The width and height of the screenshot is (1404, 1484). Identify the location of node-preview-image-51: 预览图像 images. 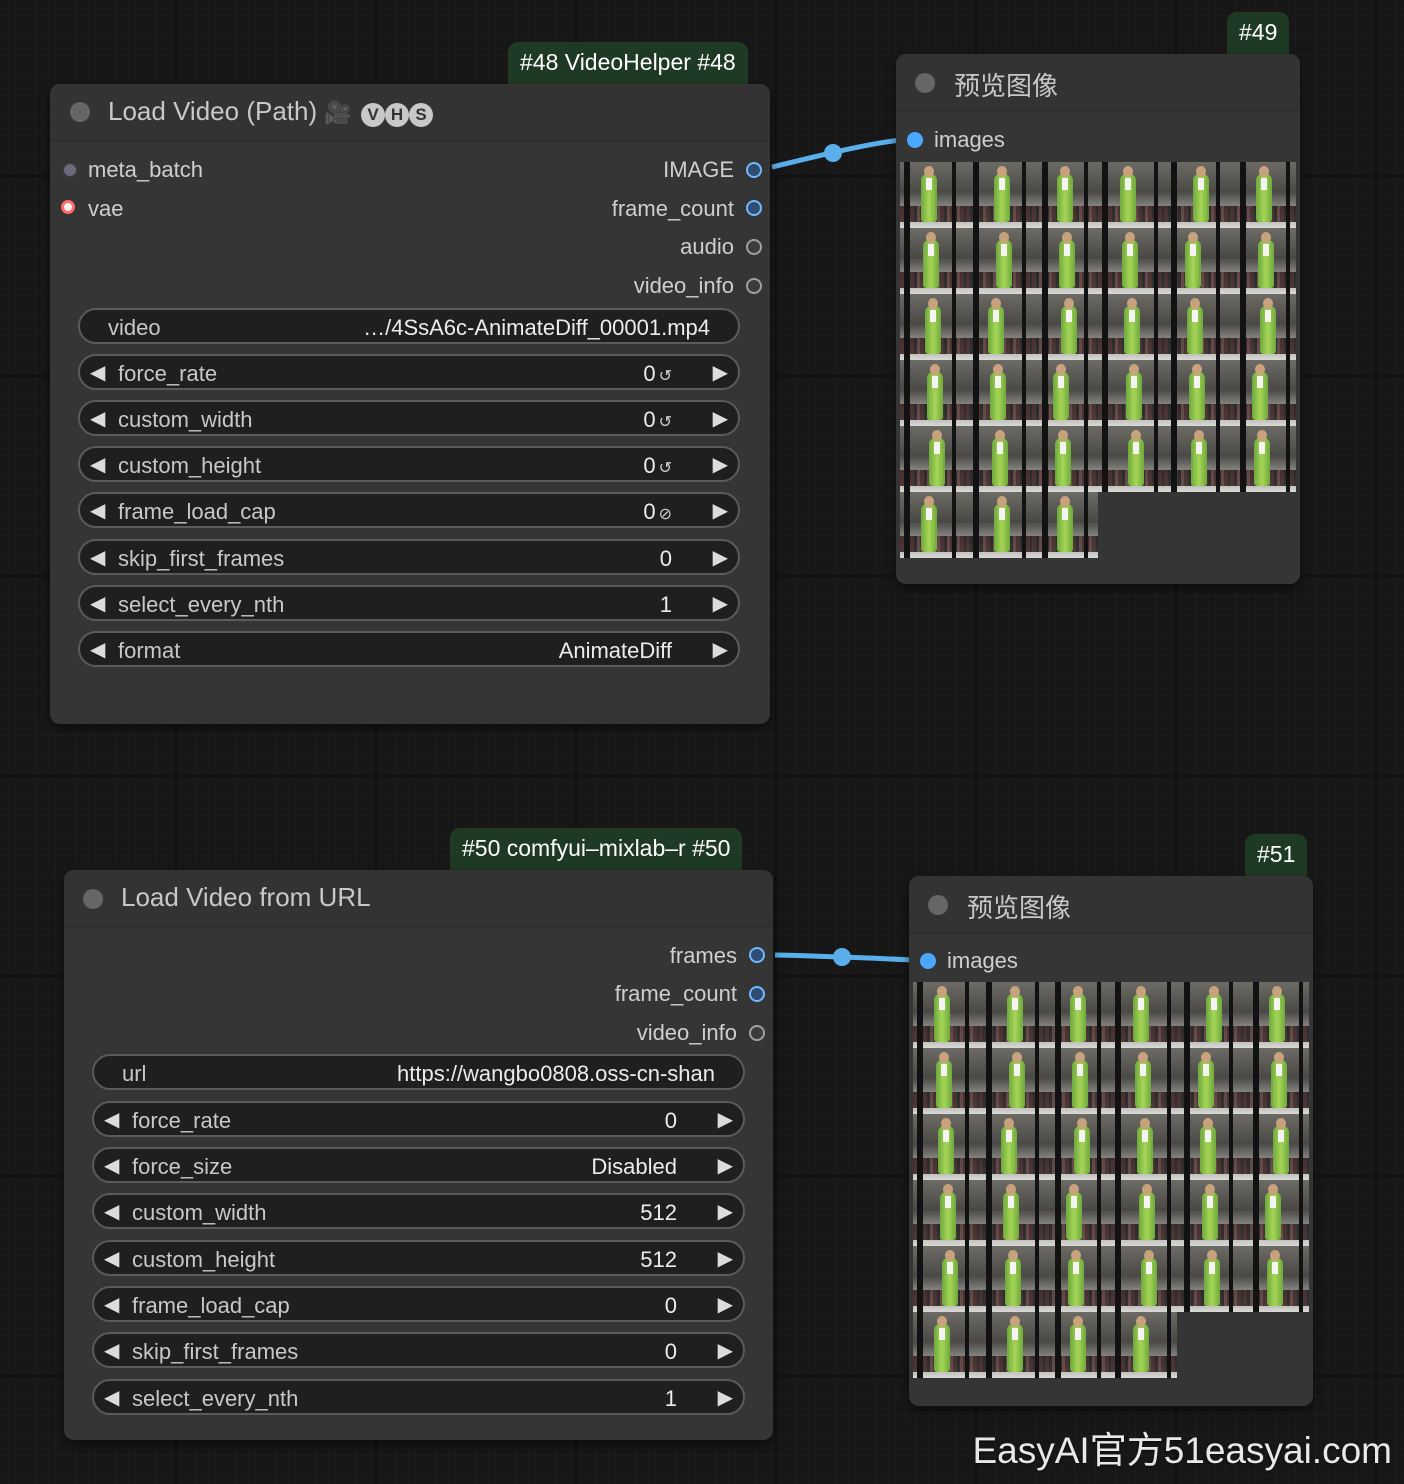
(1111, 1141).